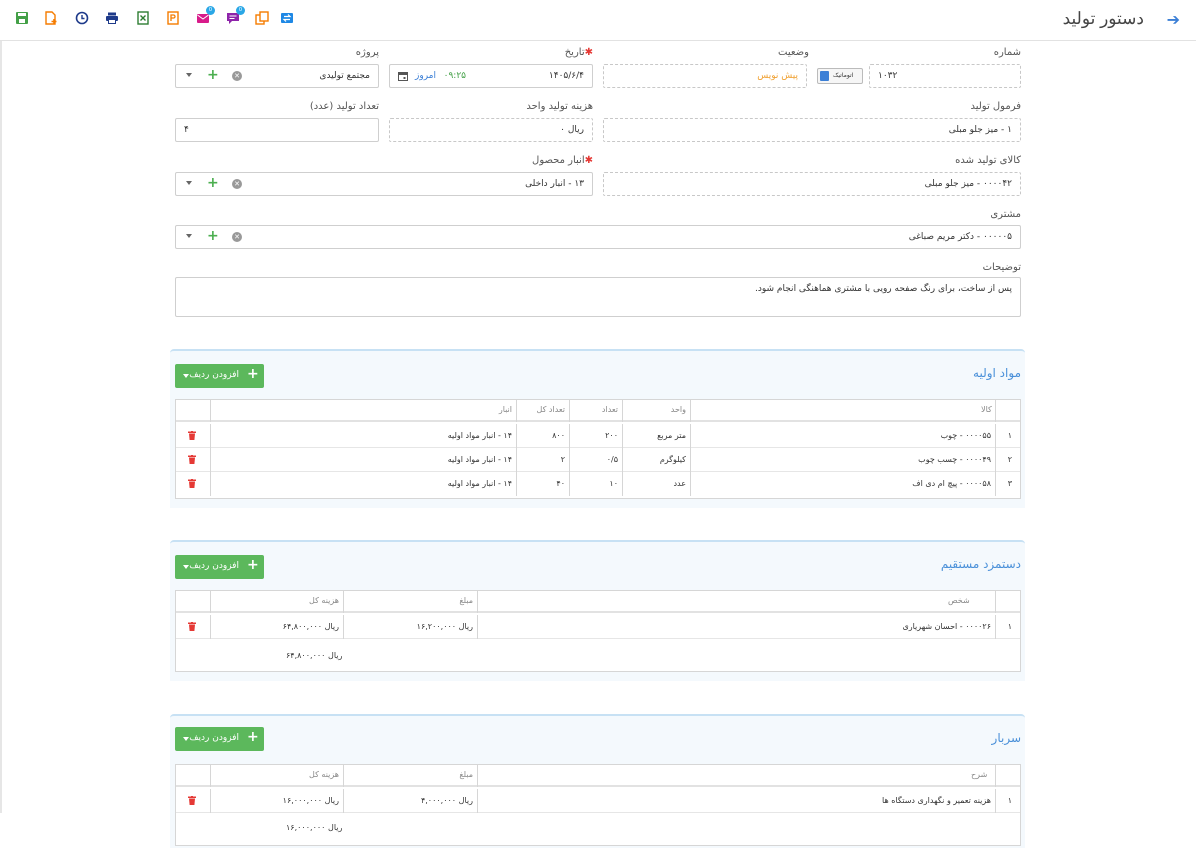 This screenshot has height=848, width=1196. What do you see at coordinates (1173, 19) in the screenshot?
I see `back-arrow-icon: ➔` at bounding box center [1173, 19].